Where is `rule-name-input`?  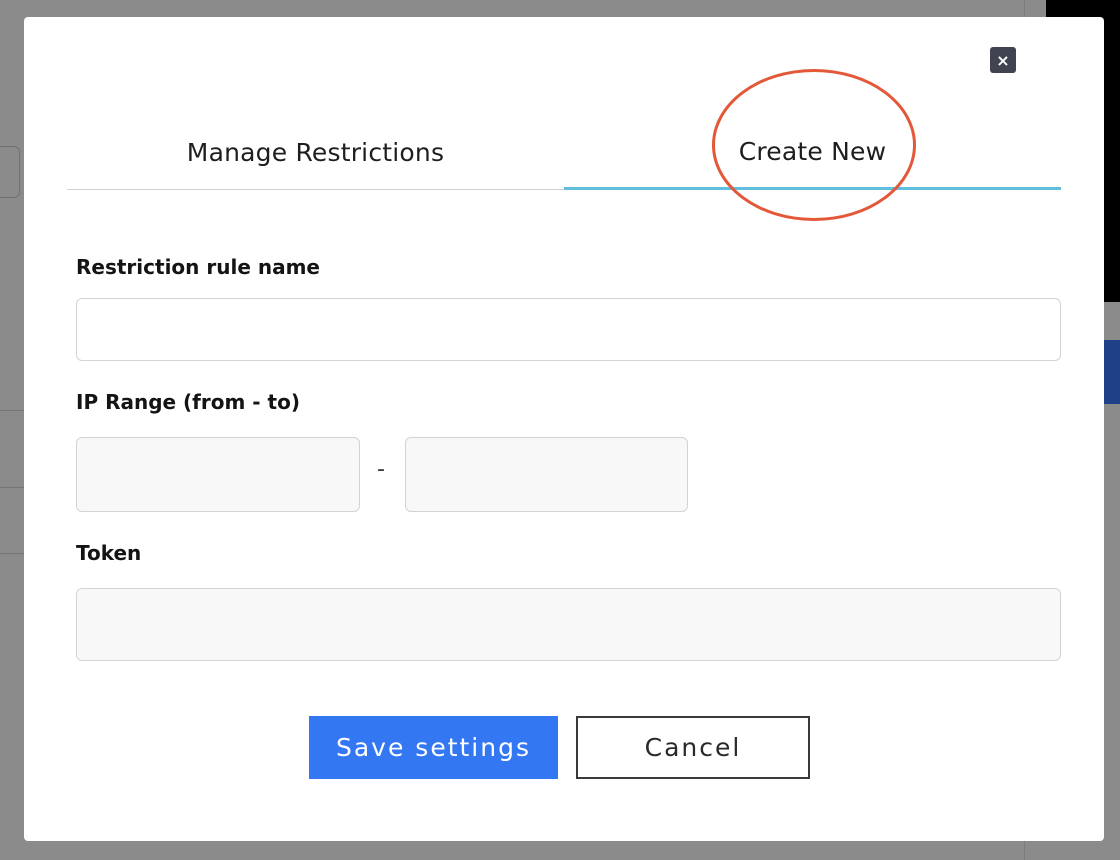
rule-name-input is located at coordinates (568, 329).